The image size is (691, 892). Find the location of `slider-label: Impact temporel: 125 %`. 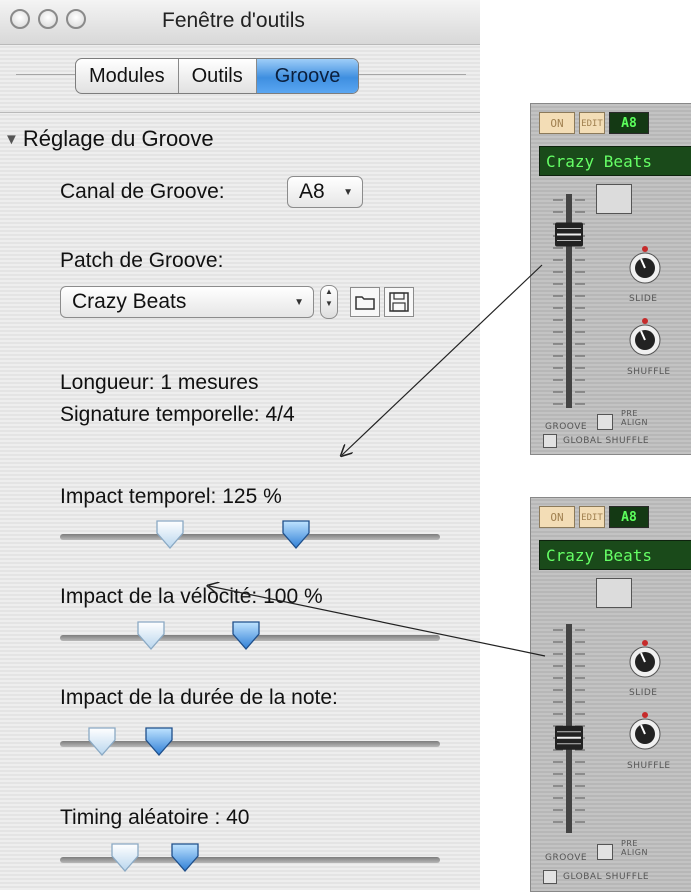

slider-label: Impact temporel: 125 % is located at coordinates (171, 496).